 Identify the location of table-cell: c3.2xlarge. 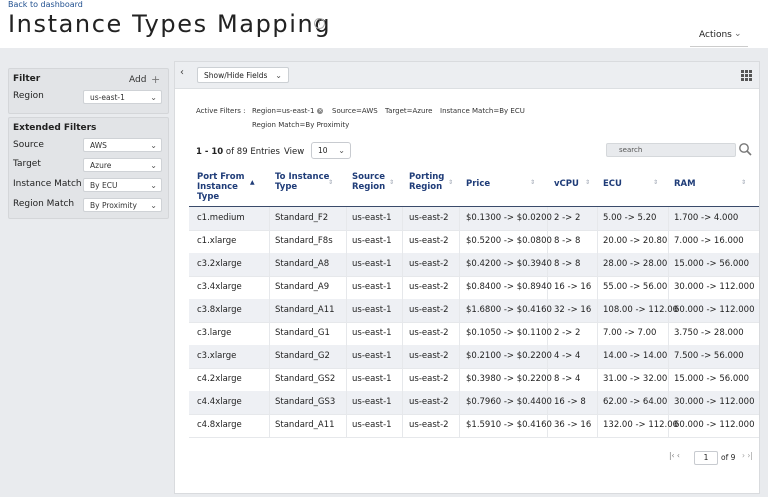
(219, 264).